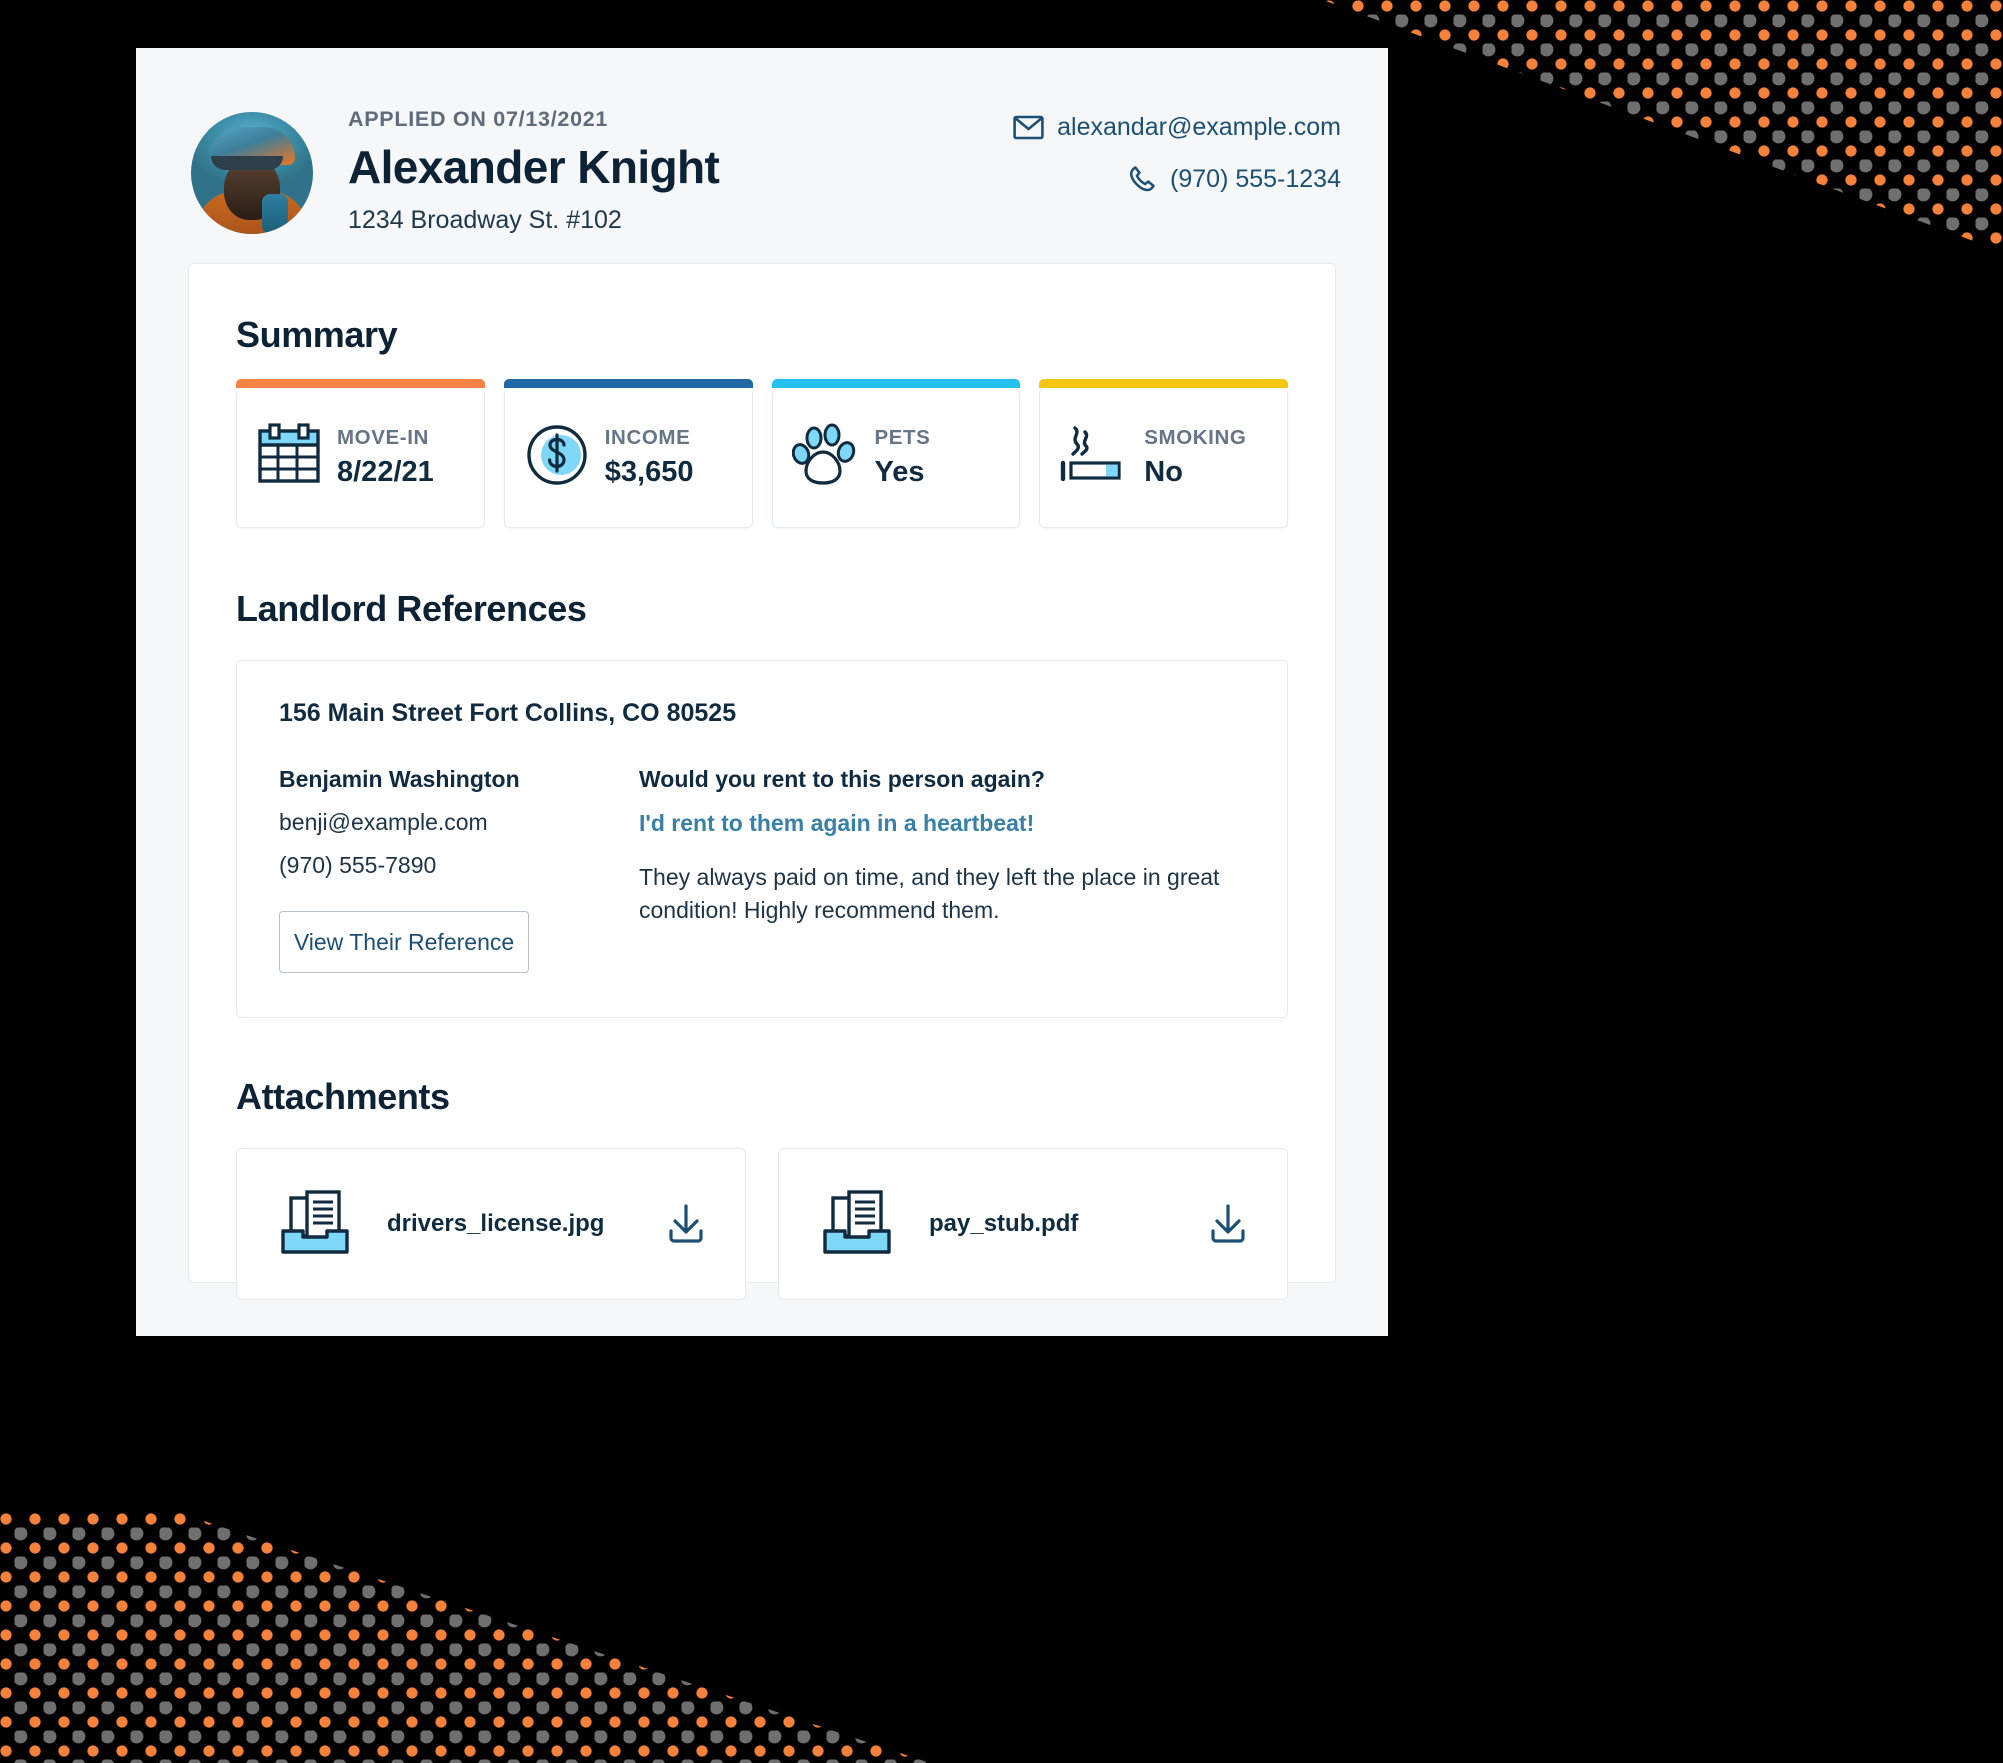 The image size is (2003, 1763). I want to click on attachment-item-pay-stub: pay_stub.pdf, so click(1033, 1224).